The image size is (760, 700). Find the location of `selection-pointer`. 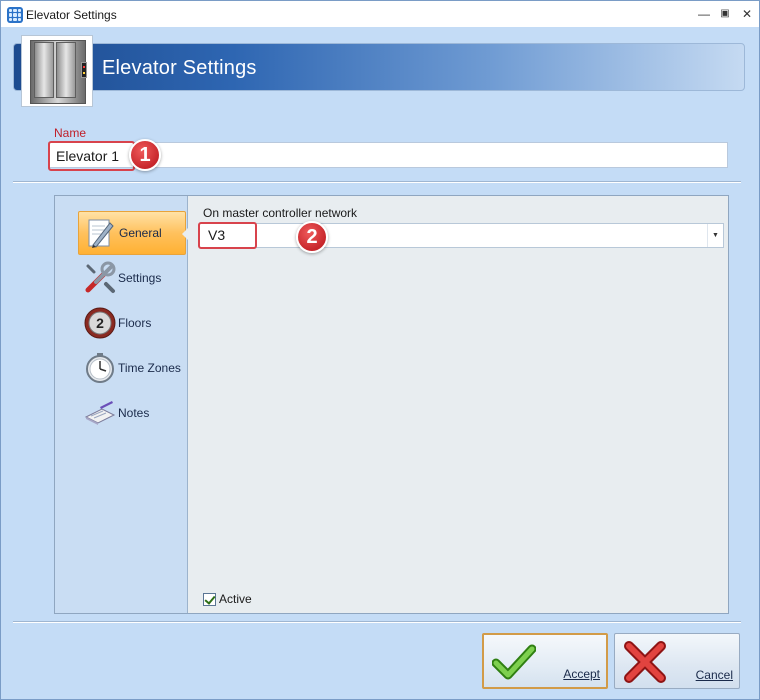

selection-pointer is located at coordinates (185, 234).